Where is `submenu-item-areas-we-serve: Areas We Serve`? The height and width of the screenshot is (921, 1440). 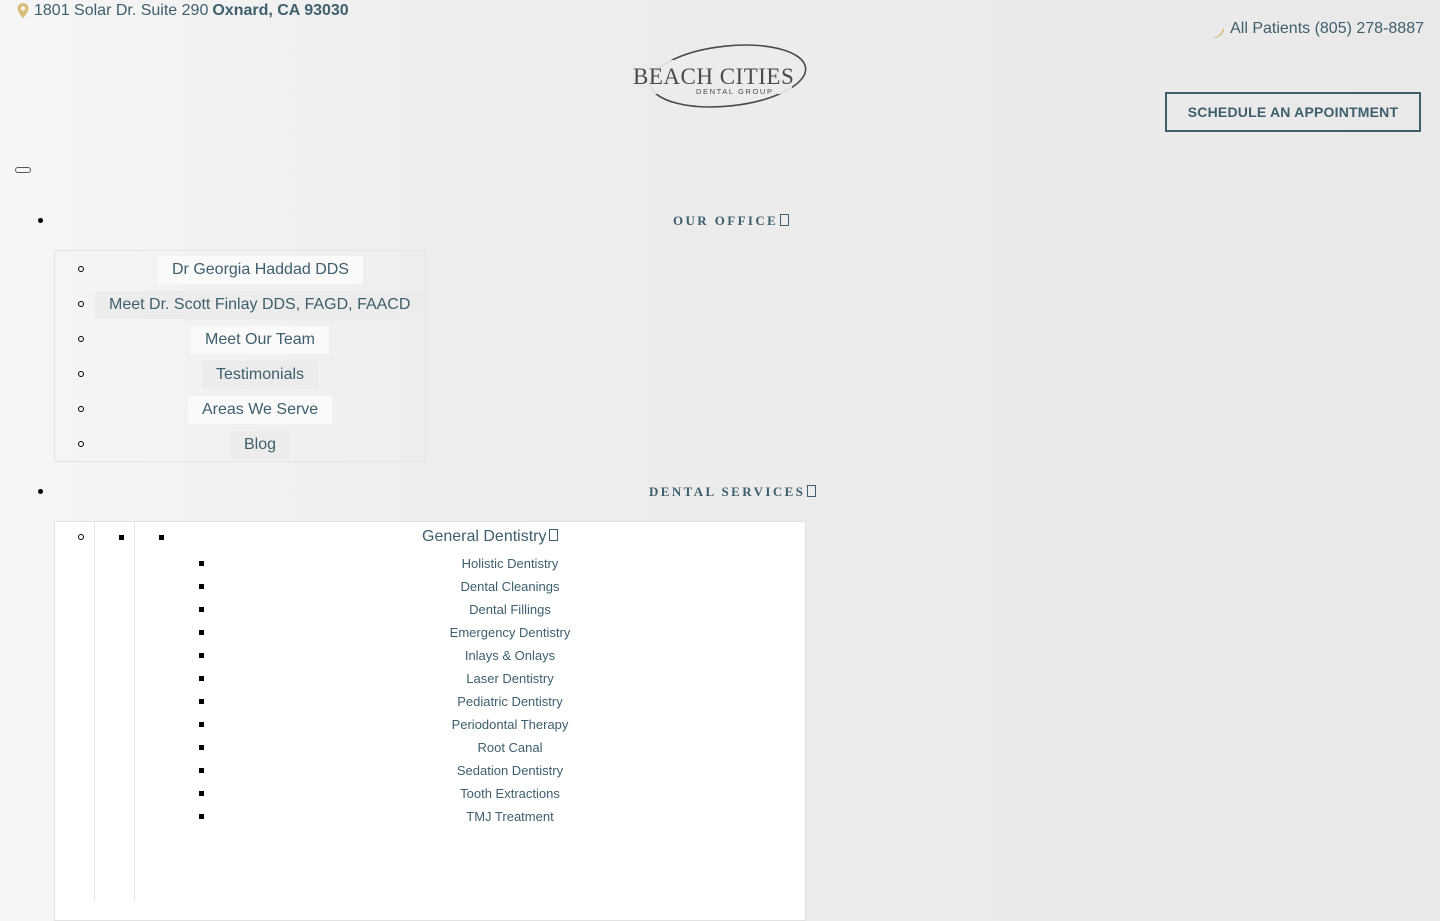 submenu-item-areas-we-serve: Areas We Serve is located at coordinates (260, 410).